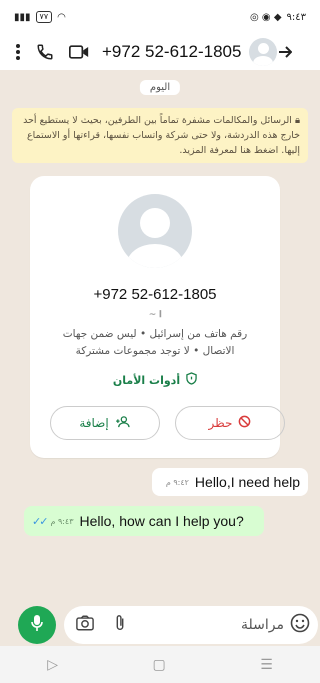  What do you see at coordinates (85, 625) in the screenshot?
I see `camera-icon` at bounding box center [85, 625].